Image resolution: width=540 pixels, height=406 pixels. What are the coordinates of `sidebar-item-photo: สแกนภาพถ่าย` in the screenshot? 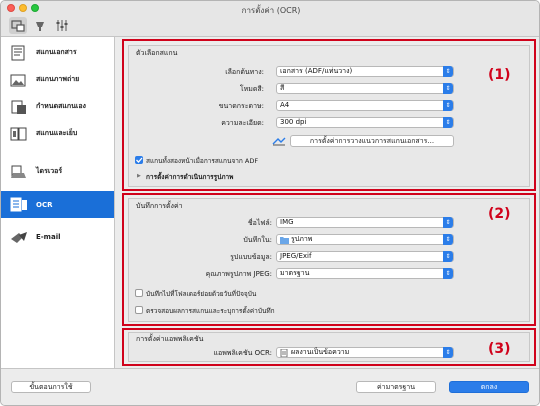 It's located at (57, 79).